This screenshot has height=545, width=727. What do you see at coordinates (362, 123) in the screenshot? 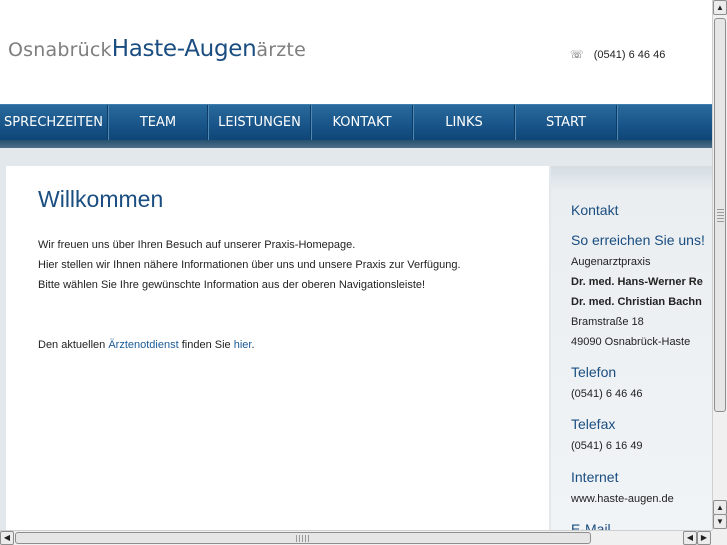
I see `nav-item-kontakt: KONTAKT` at bounding box center [362, 123].